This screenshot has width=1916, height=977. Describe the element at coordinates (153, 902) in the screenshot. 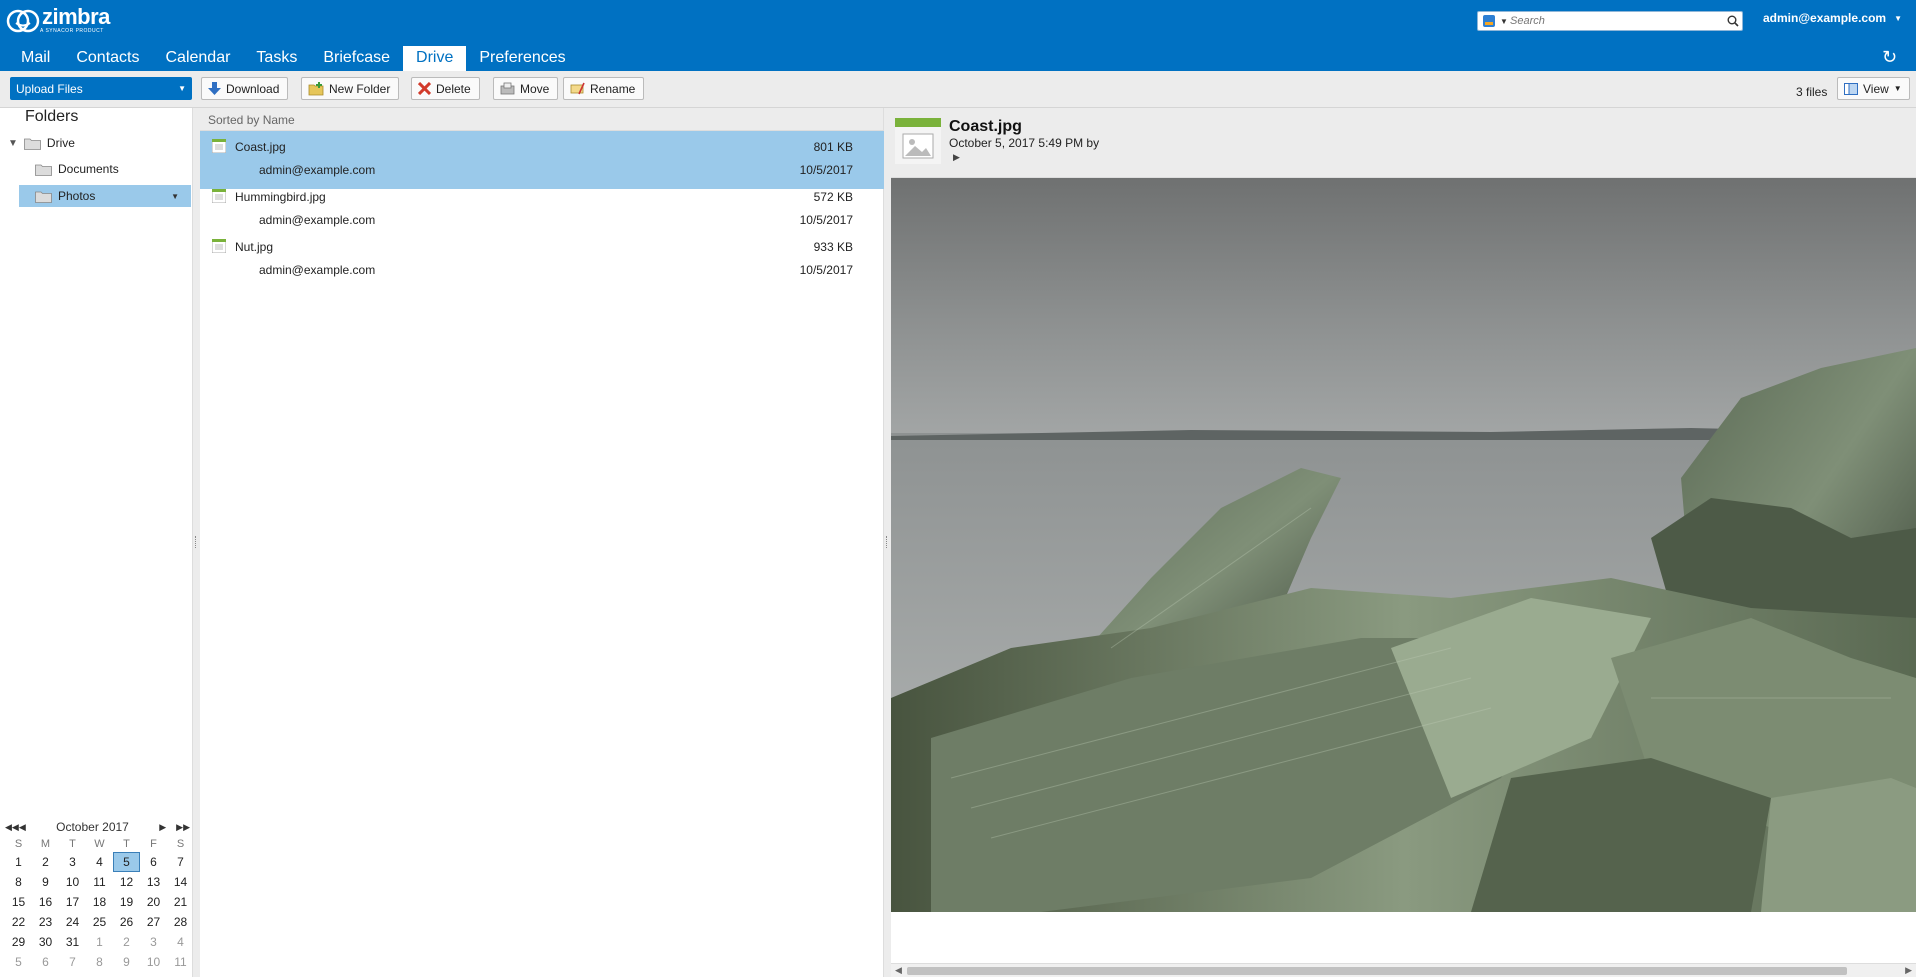

I see `calendar-day: 20` at that location.